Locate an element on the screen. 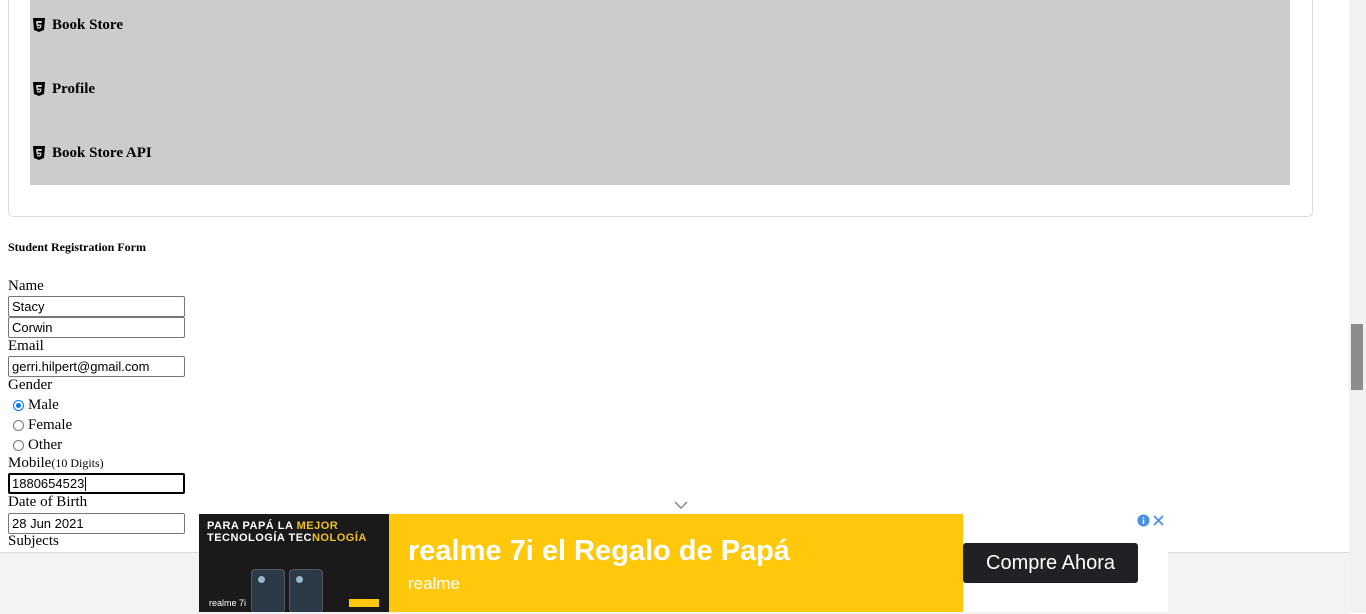  mobile-label: Mobile(10 Digits) is located at coordinates (56, 463).